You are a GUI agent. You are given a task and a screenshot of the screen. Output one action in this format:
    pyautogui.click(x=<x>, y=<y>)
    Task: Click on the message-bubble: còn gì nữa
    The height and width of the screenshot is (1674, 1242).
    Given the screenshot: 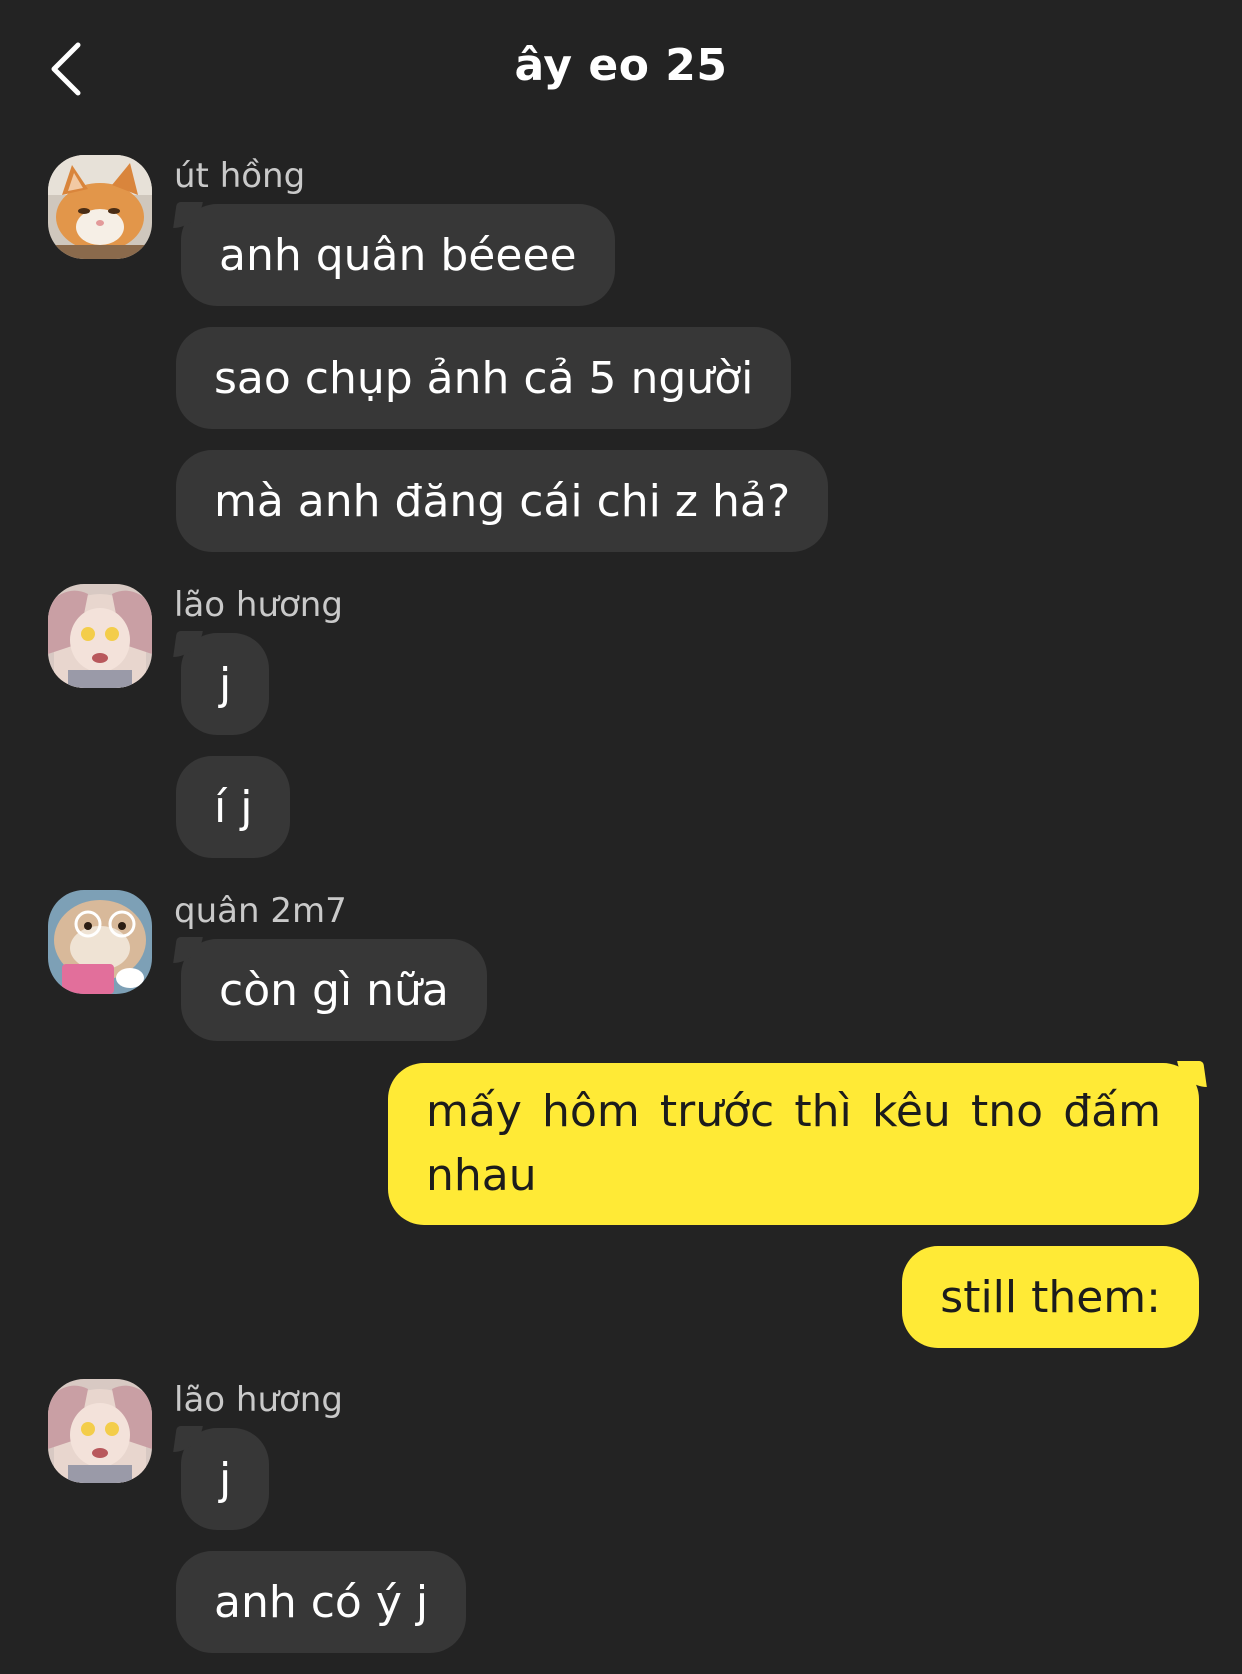 What is the action you would take?
    pyautogui.click(x=334, y=990)
    